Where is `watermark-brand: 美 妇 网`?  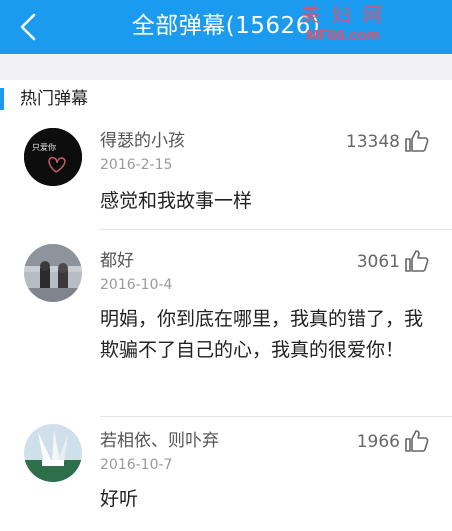 watermark-brand: 美 妇 网 is located at coordinates (343, 15).